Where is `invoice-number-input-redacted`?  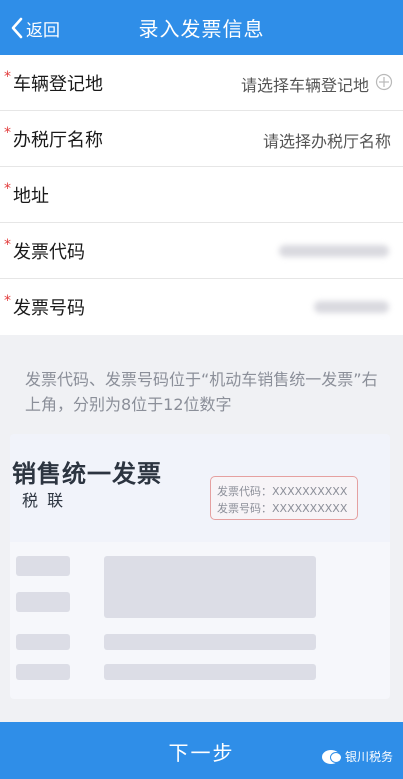
invoice-number-input-redacted is located at coordinates (351, 307).